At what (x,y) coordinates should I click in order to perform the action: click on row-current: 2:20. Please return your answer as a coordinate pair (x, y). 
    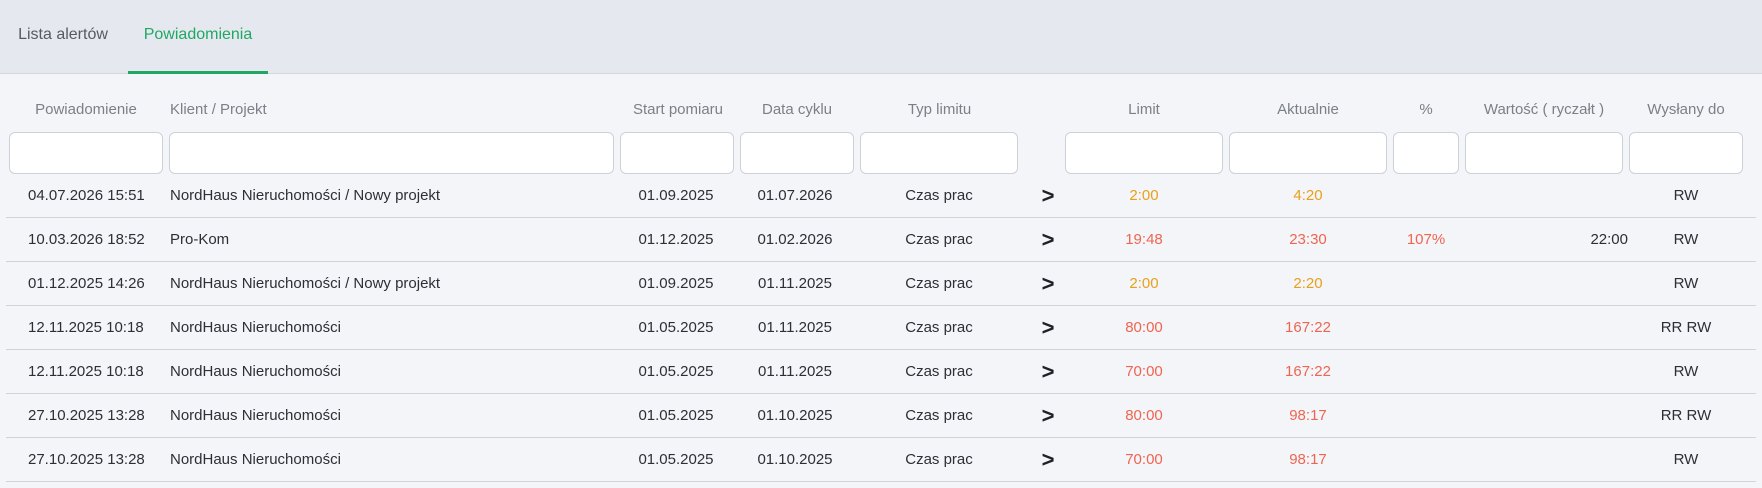
    Looking at the image, I should click on (1308, 283).